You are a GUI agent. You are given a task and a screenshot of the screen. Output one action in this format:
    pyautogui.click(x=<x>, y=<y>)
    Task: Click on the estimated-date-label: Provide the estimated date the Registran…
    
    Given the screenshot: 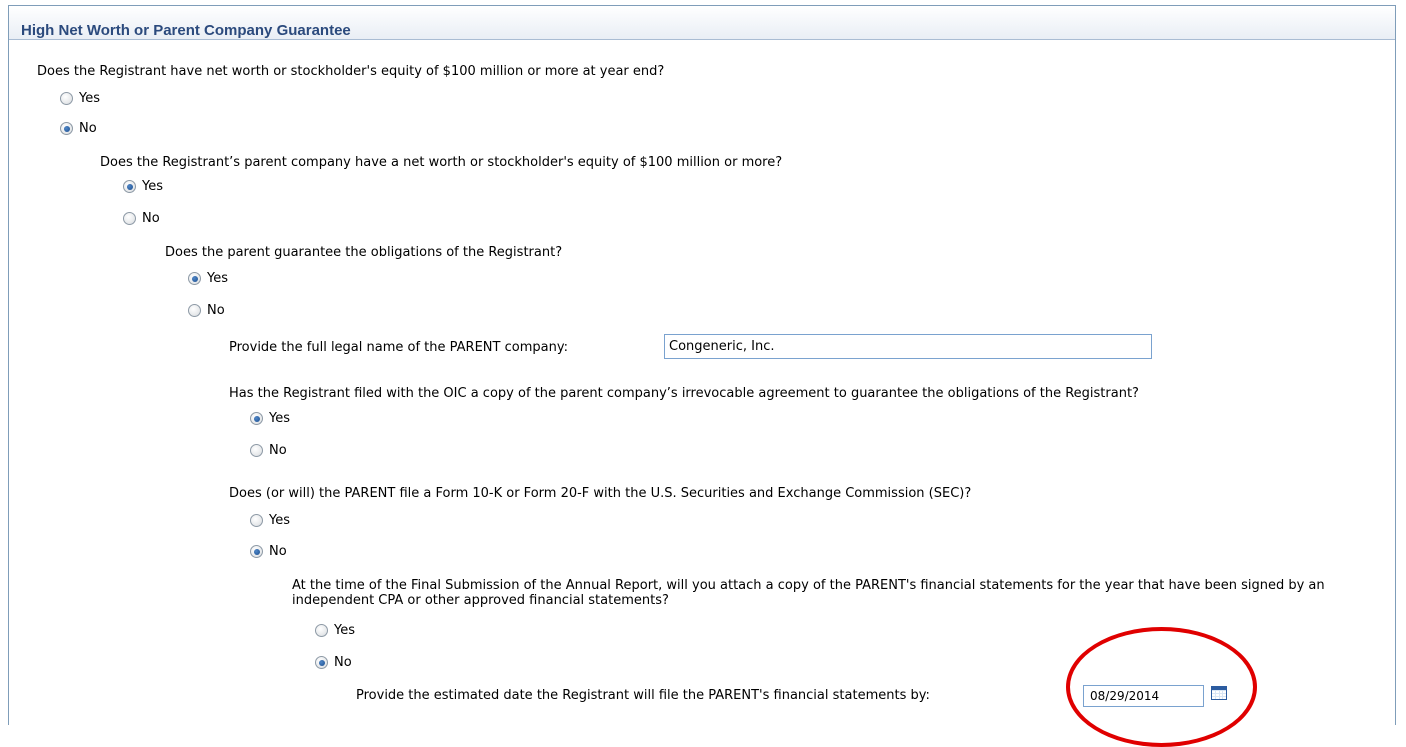 What is the action you would take?
    pyautogui.click(x=643, y=695)
    